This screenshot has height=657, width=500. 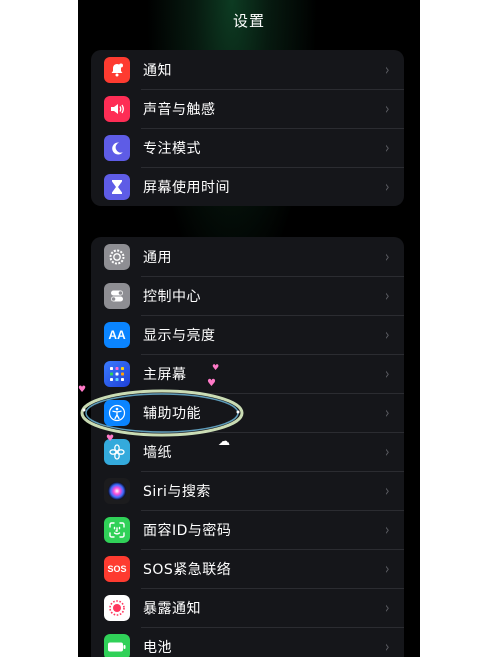 I want to click on gear-icon, so click(x=117, y=256).